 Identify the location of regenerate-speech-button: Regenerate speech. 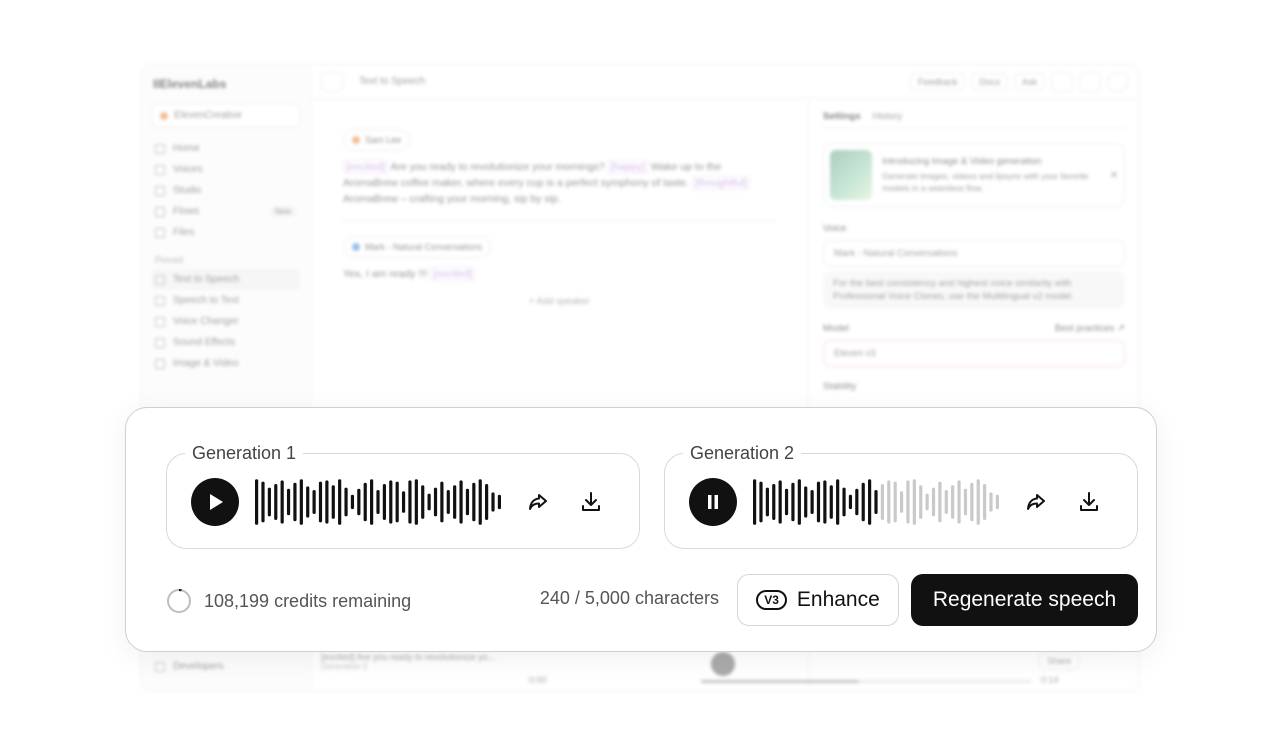
(1024, 600).